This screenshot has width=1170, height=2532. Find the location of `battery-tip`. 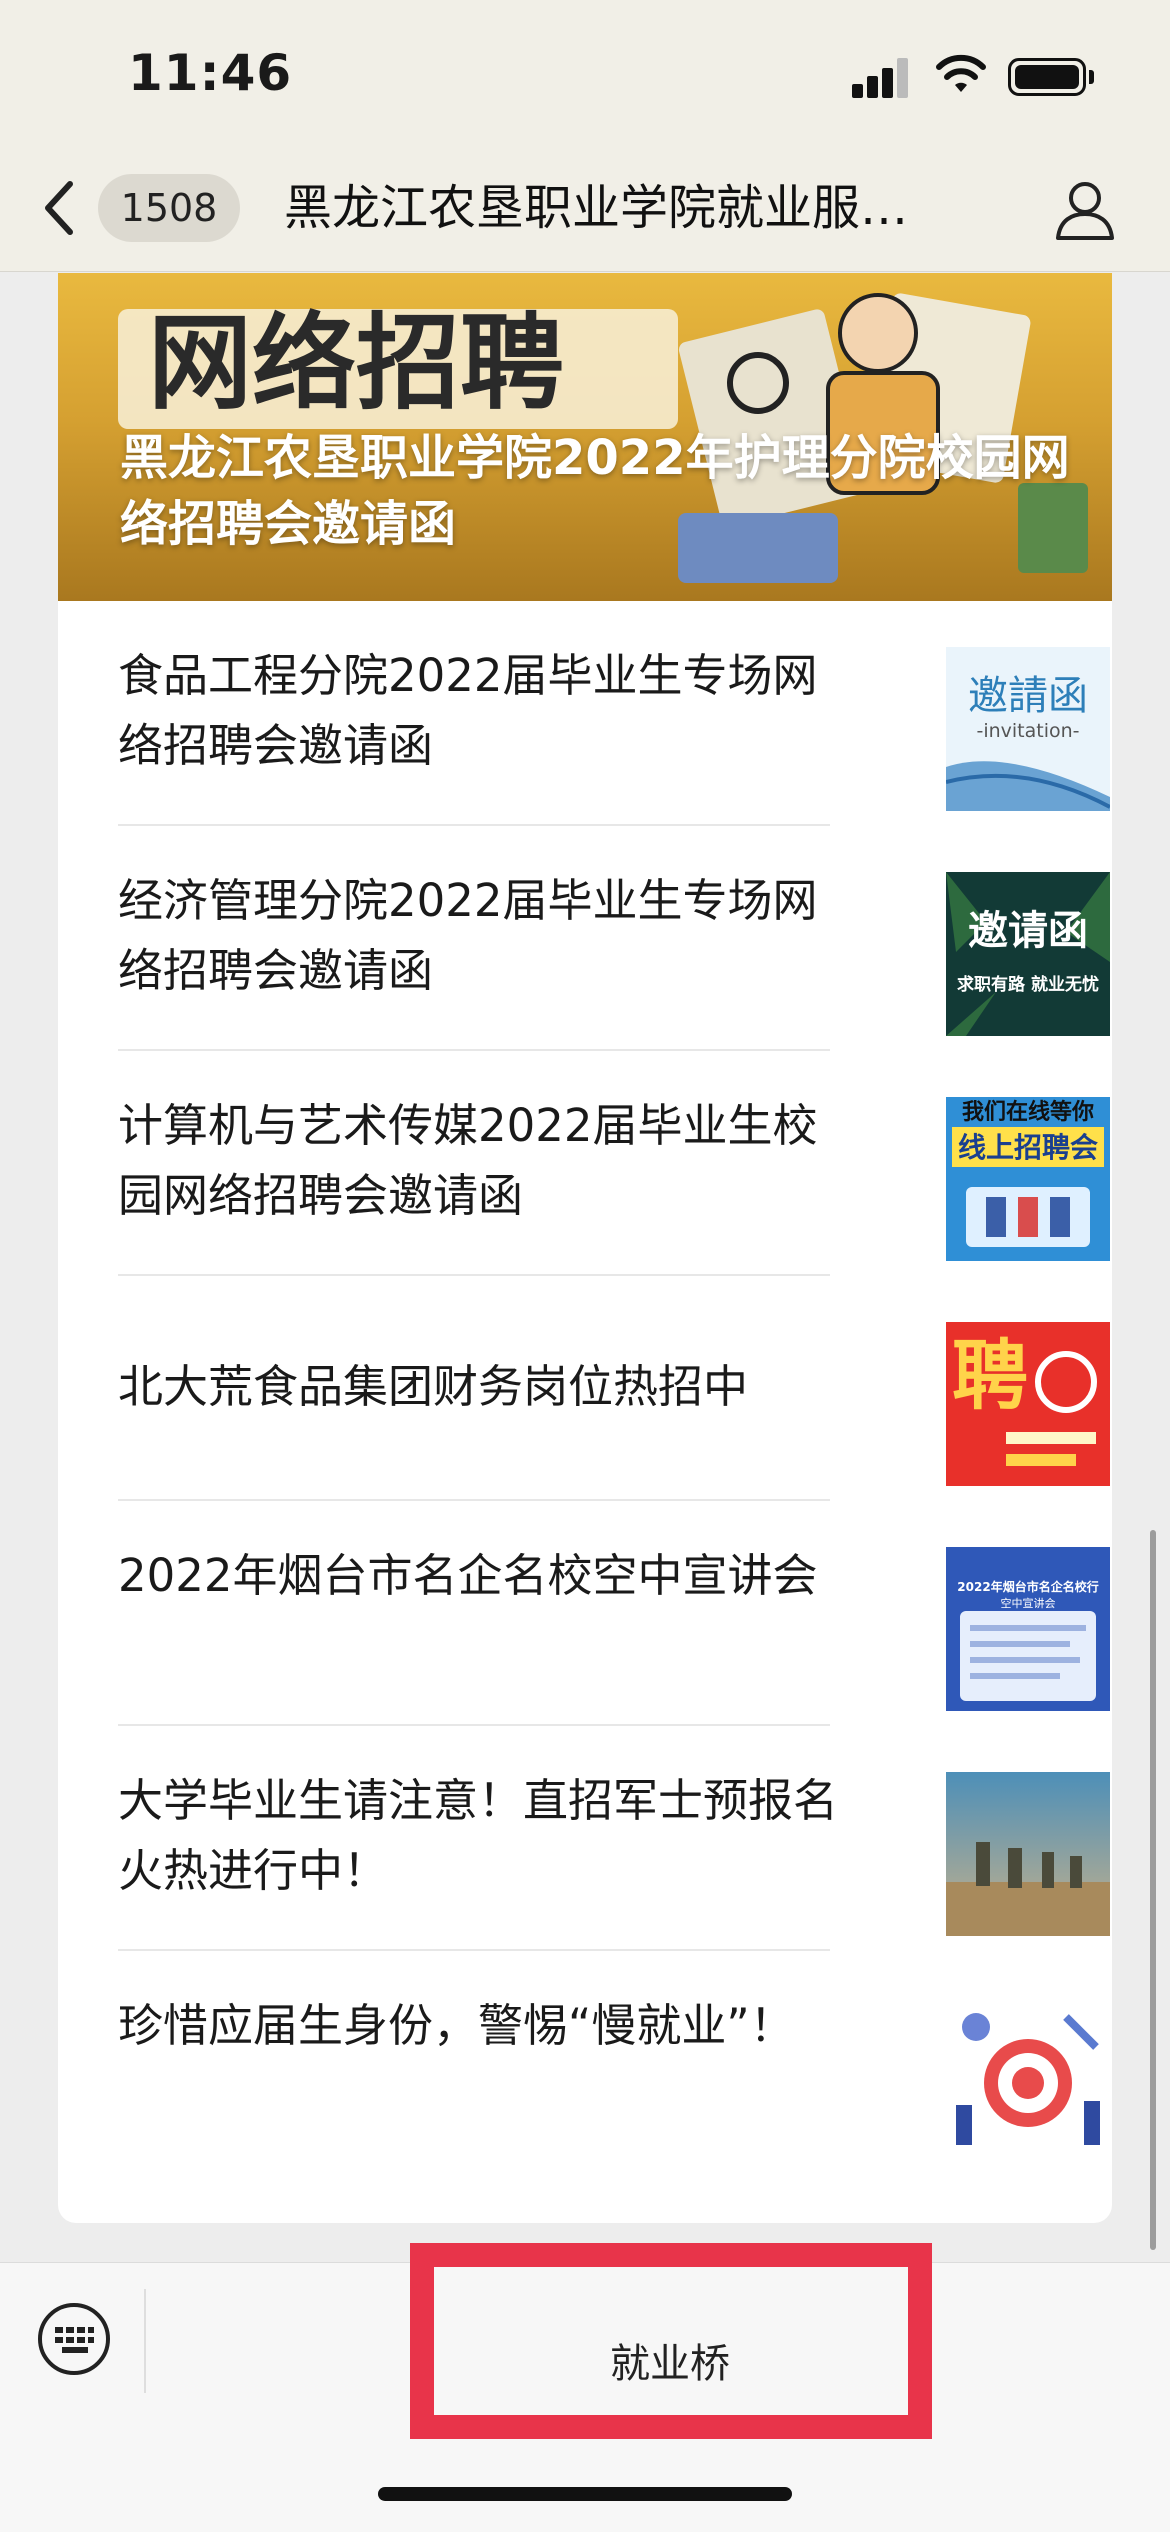

battery-tip is located at coordinates (1091, 77).